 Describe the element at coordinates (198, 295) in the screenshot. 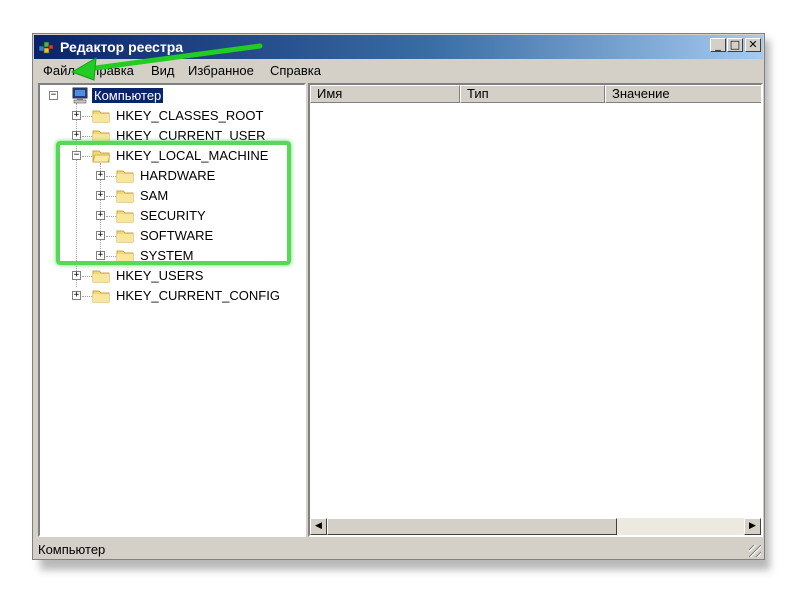

I see `tree-label-hive: HKEY_CURRENT_CONFIG` at that location.